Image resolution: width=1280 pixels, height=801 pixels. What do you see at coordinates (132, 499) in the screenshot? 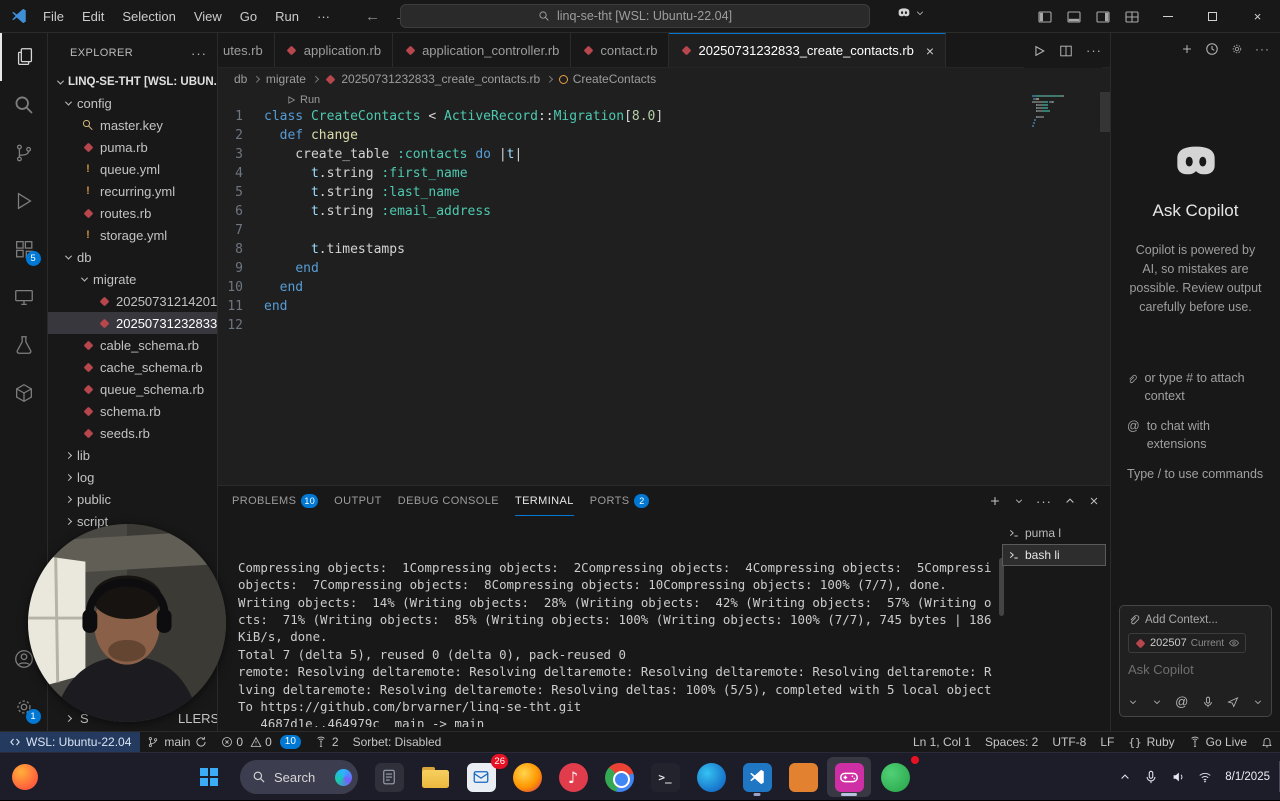
I see `tree-item-public: public` at bounding box center [132, 499].